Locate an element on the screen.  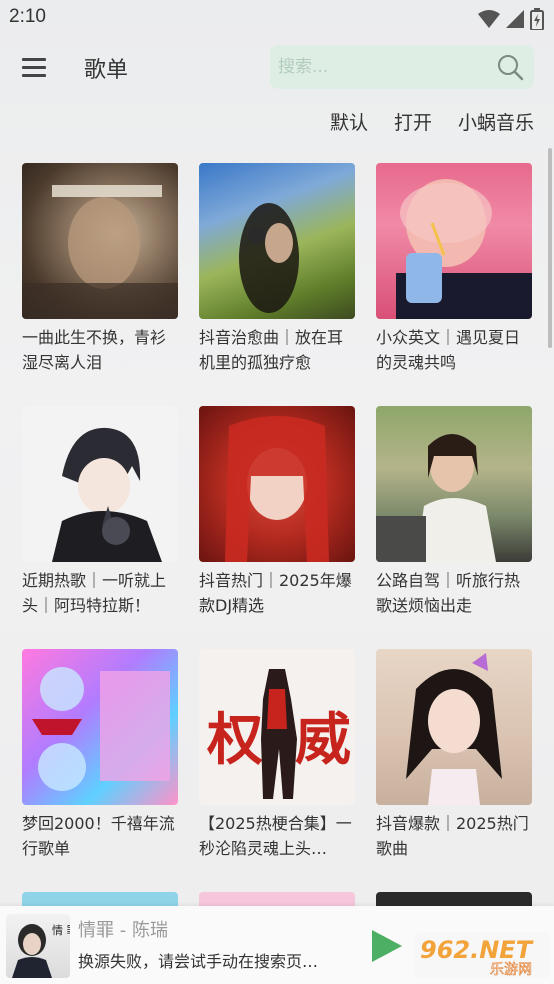
search-icon is located at coordinates (510, 67).